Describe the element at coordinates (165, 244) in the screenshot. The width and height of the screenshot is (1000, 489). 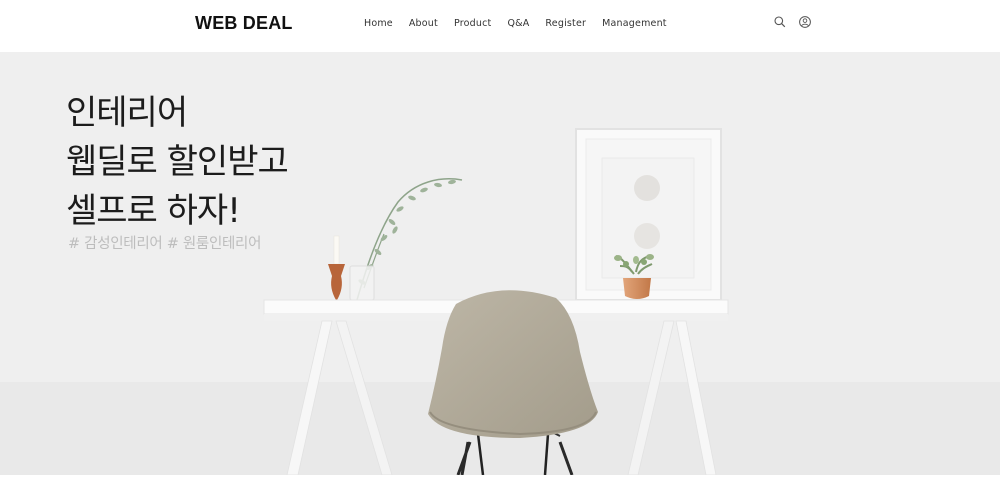
I see `hero-hashtags: # 감성인테리어 # 원룸인테리어` at that location.